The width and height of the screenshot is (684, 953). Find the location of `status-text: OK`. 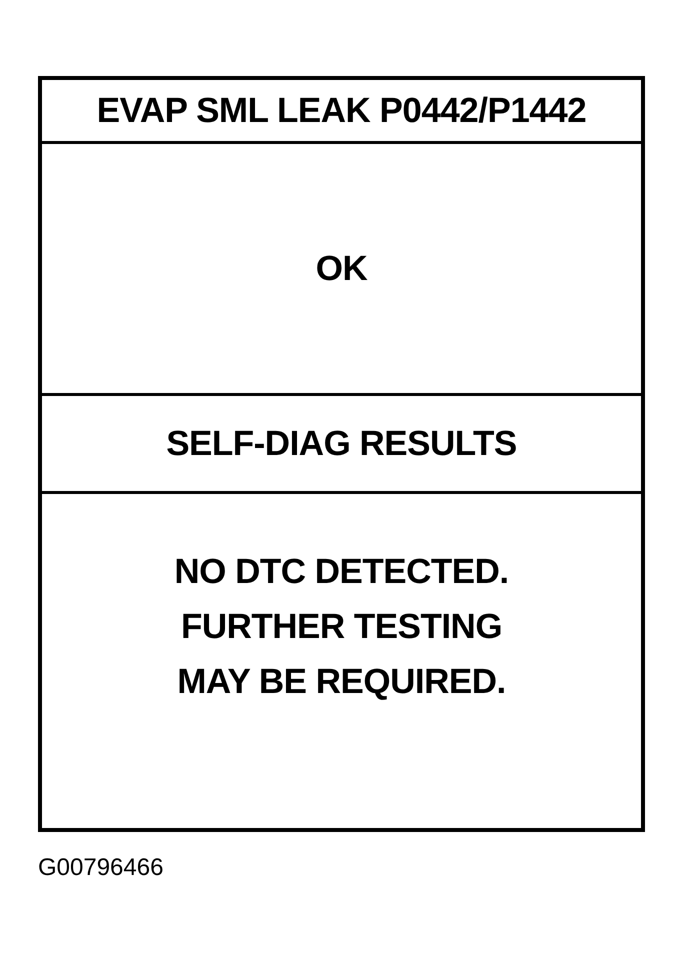

status-text: OK is located at coordinates (342, 269).